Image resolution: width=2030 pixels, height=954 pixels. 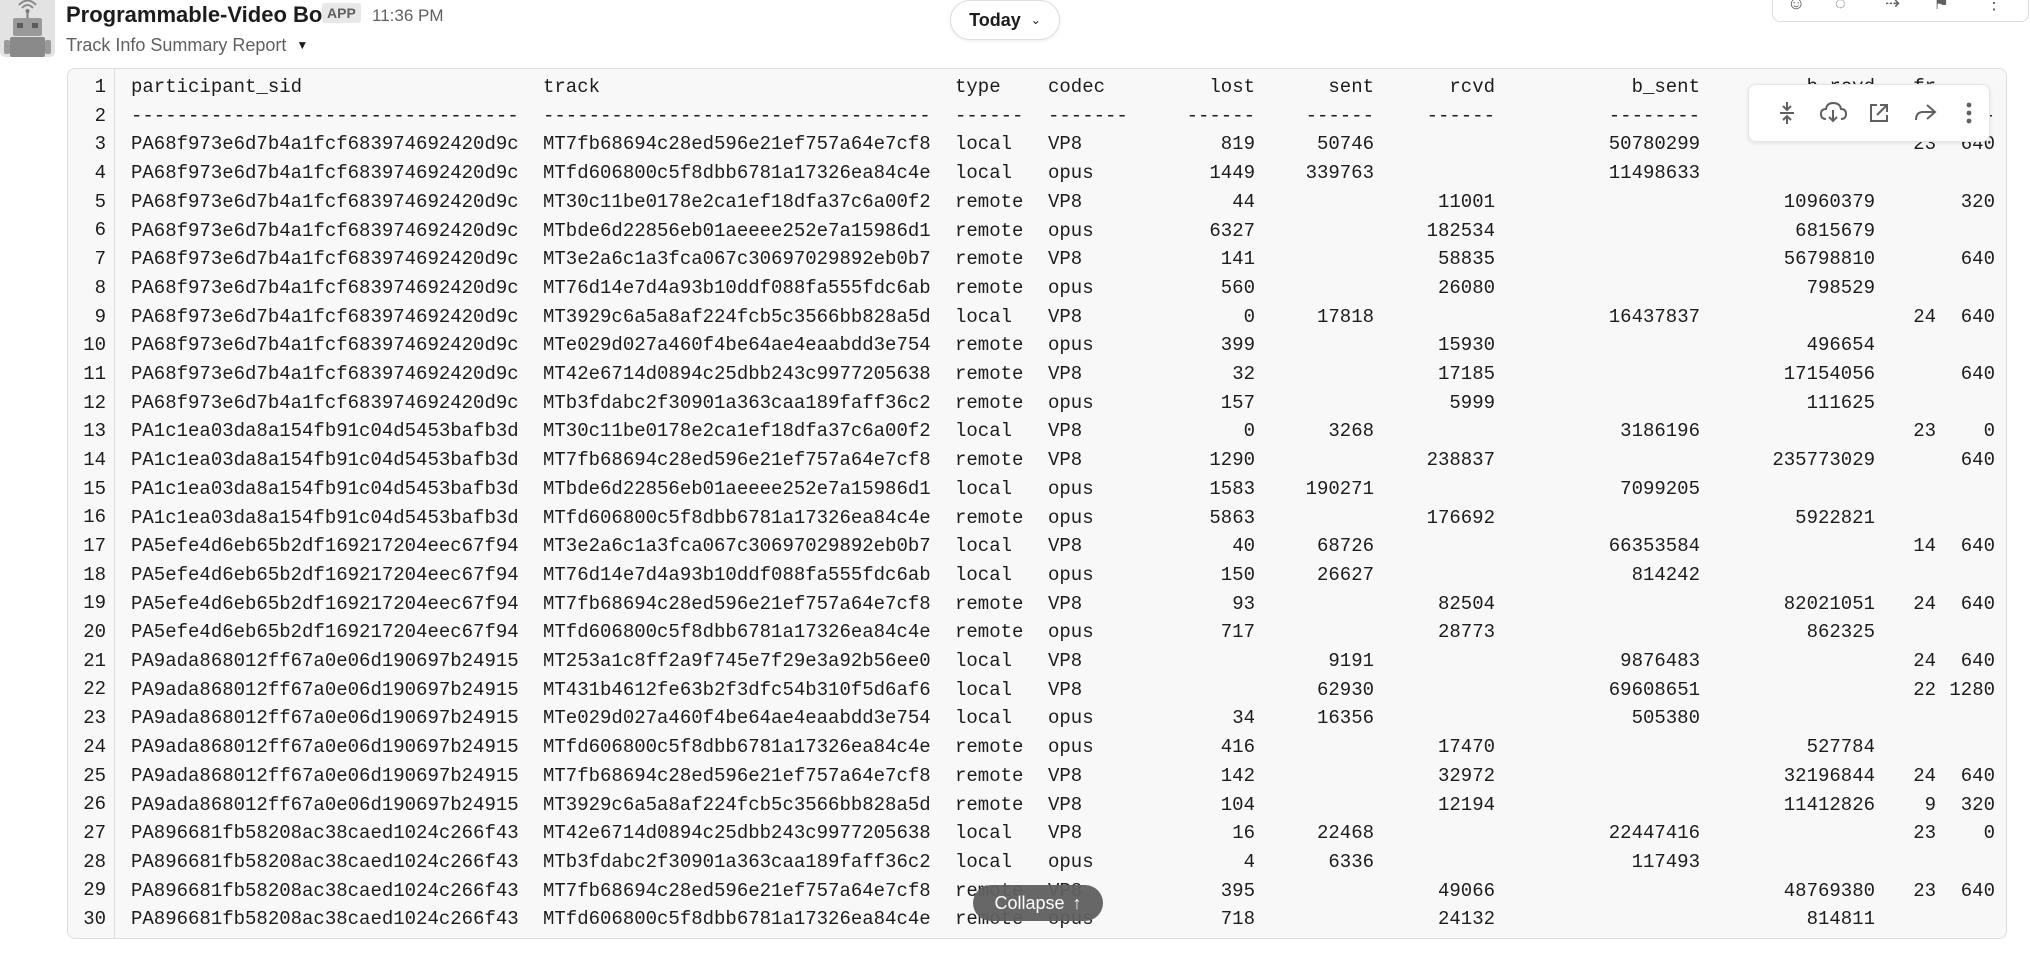 What do you see at coordinates (1232, 460) in the screenshot?
I see `cell-lost: 1290` at bounding box center [1232, 460].